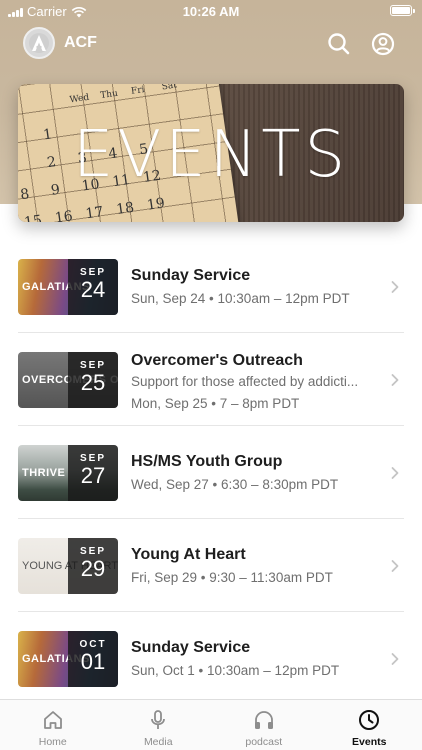  Describe the element at coordinates (263, 720) in the screenshot. I see `headphones-icon` at that location.